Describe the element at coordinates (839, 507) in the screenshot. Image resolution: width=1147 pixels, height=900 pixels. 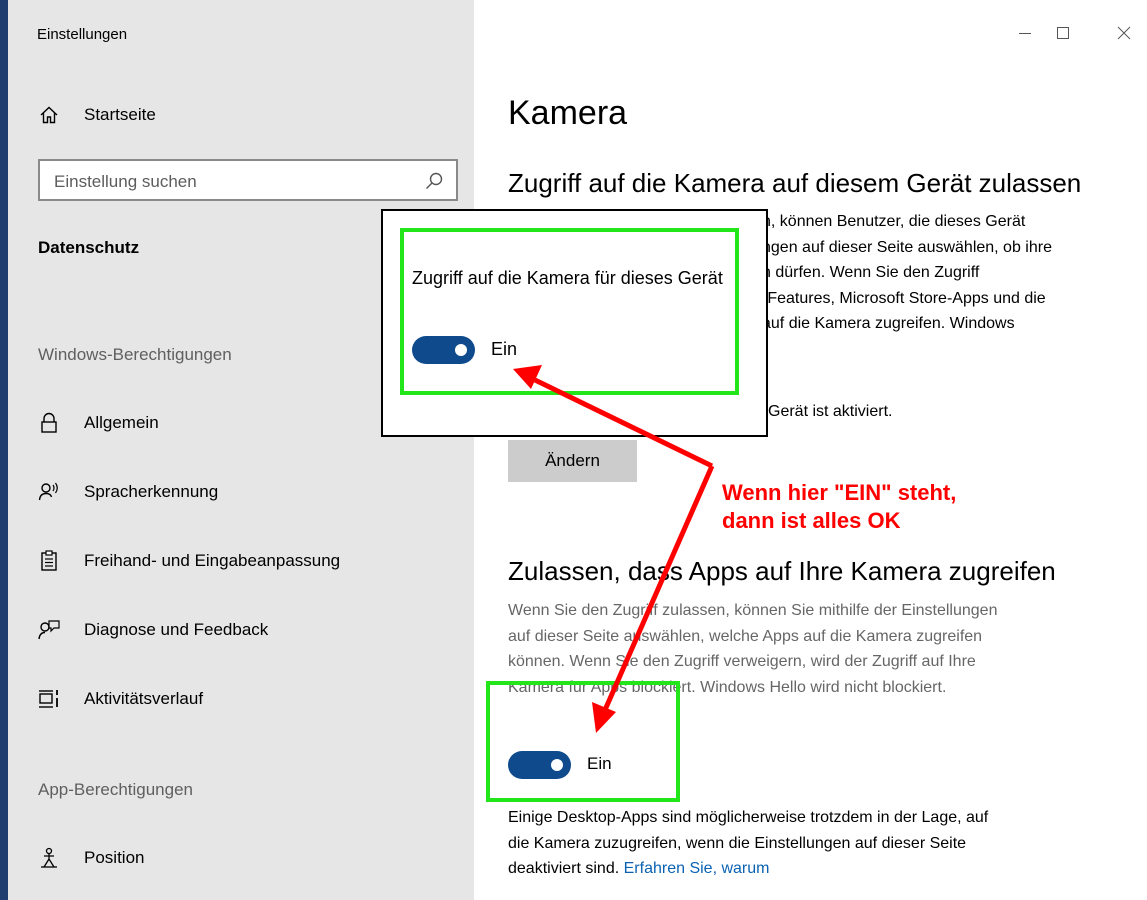
I see `annotation-text: Wenn hier "EIN" steht, dann ist alles OK` at that location.